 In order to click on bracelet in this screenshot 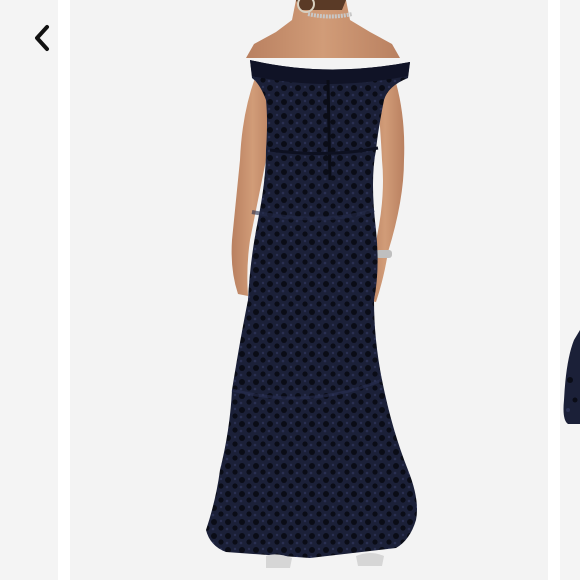, I will do `click(384, 254)`.